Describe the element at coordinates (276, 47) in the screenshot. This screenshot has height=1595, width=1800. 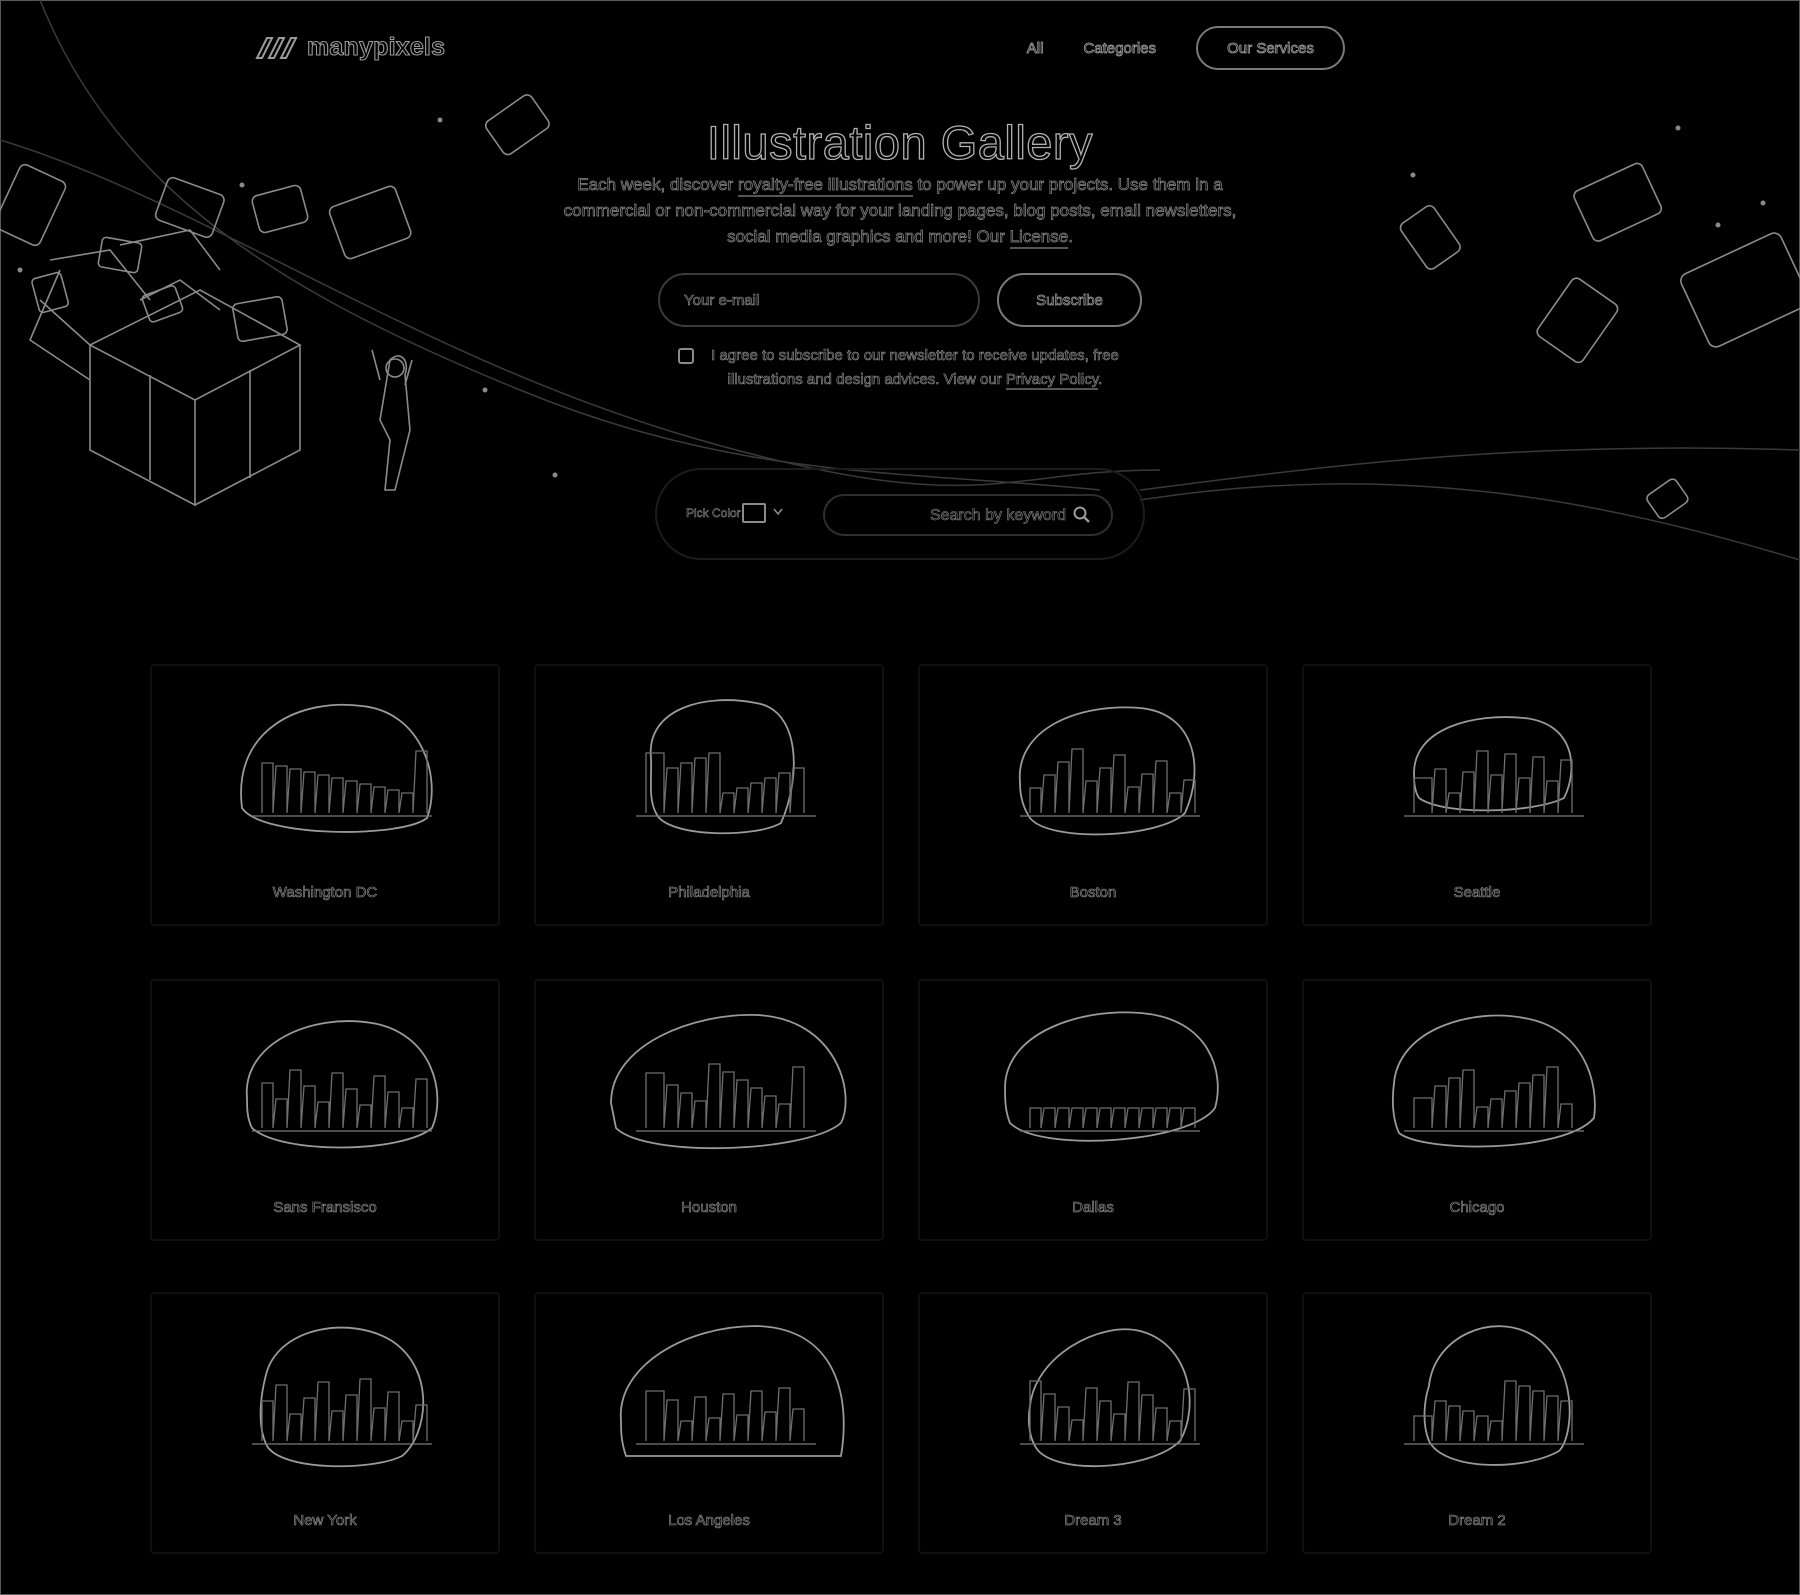
I see `logo-stripes-icon` at that location.